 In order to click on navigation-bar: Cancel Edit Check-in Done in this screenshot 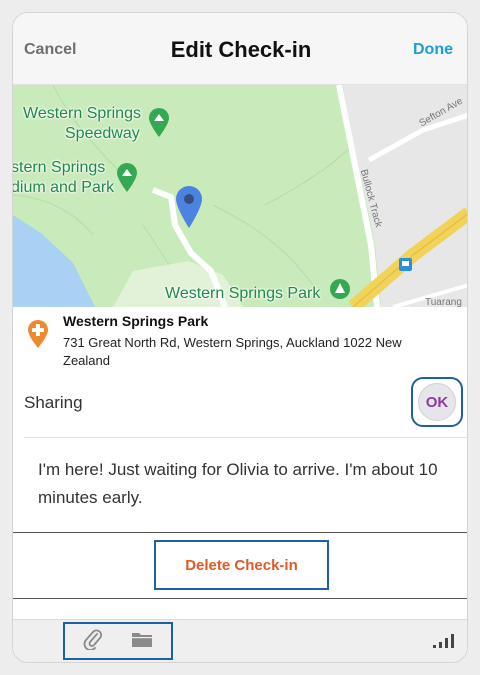, I will do `click(240, 49)`.